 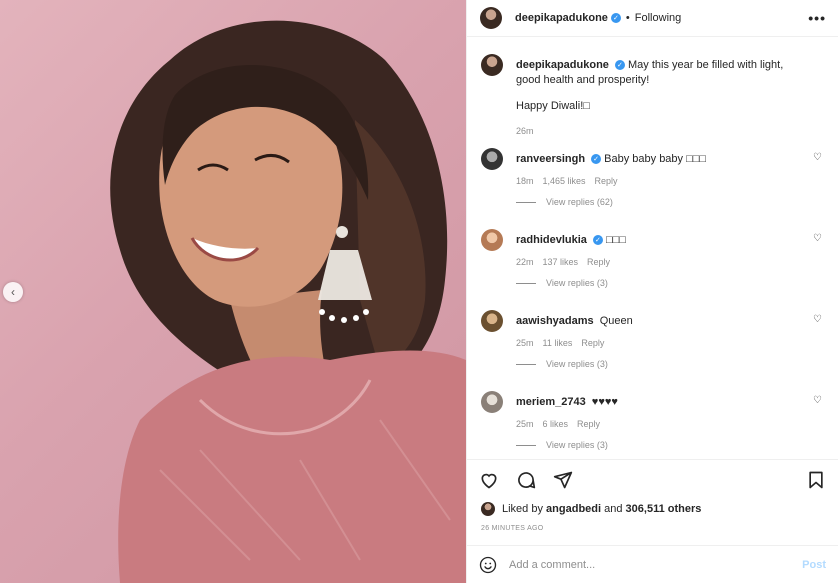 What do you see at coordinates (817, 18) in the screenshot?
I see `more-options-icon: •••` at bounding box center [817, 18].